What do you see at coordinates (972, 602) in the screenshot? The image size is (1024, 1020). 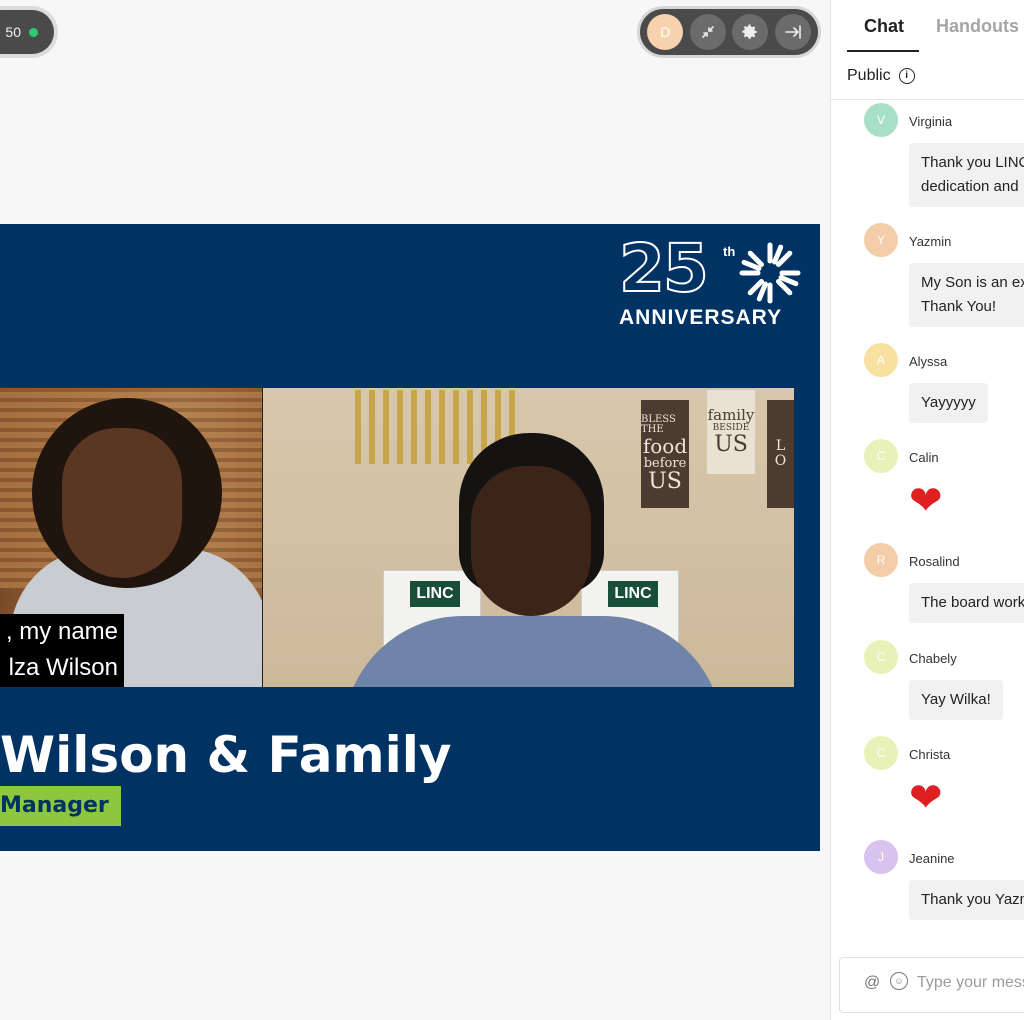 I see `message-text: The board work` at bounding box center [972, 602].